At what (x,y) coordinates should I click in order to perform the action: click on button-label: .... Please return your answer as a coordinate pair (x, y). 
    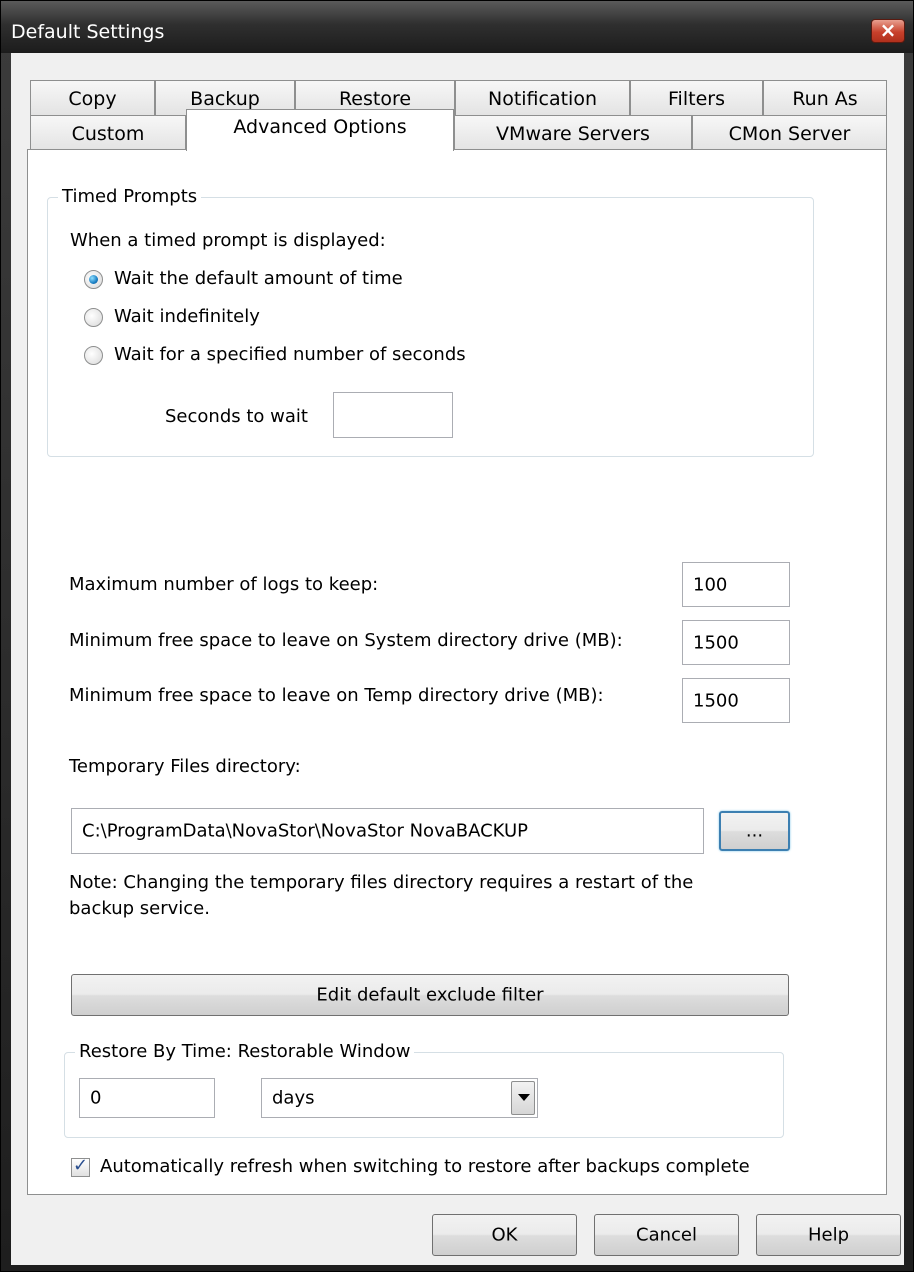
    Looking at the image, I should click on (754, 831).